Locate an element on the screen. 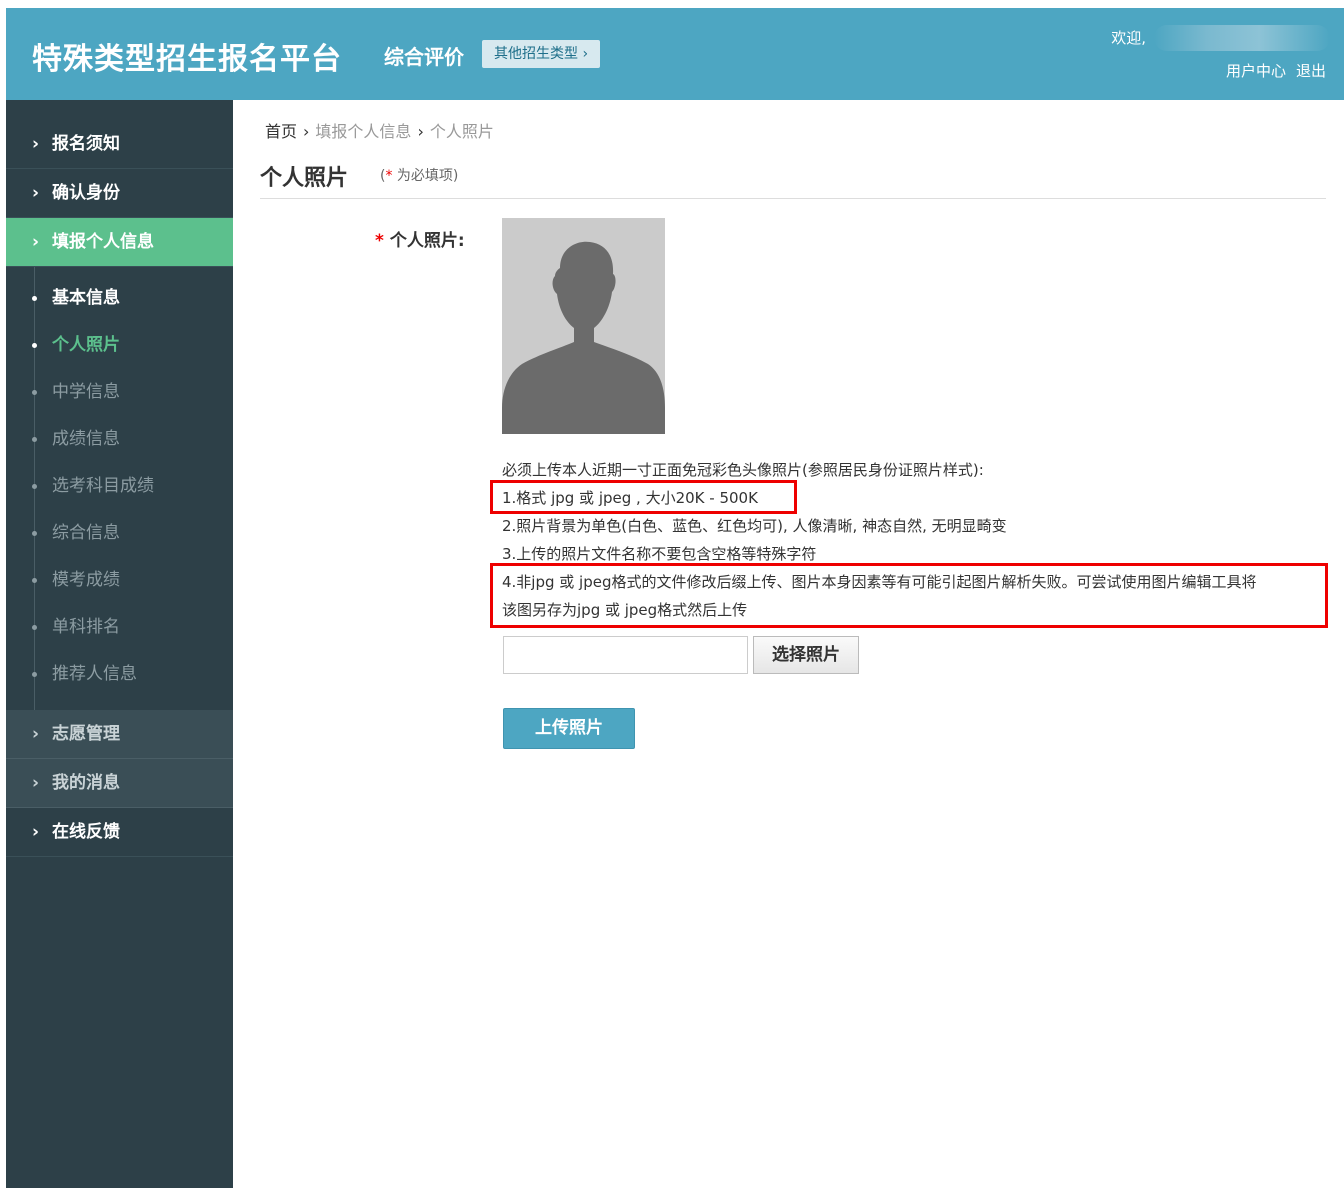 The height and width of the screenshot is (1188, 1344). logout-link: 退出 is located at coordinates (1311, 71).